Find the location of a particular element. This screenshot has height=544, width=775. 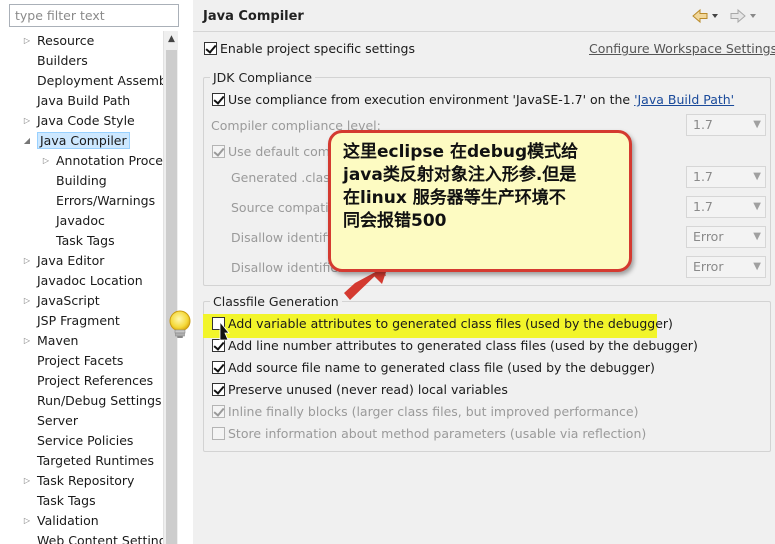

tree-item: ▷ Java Editor is located at coordinates (52, 261).